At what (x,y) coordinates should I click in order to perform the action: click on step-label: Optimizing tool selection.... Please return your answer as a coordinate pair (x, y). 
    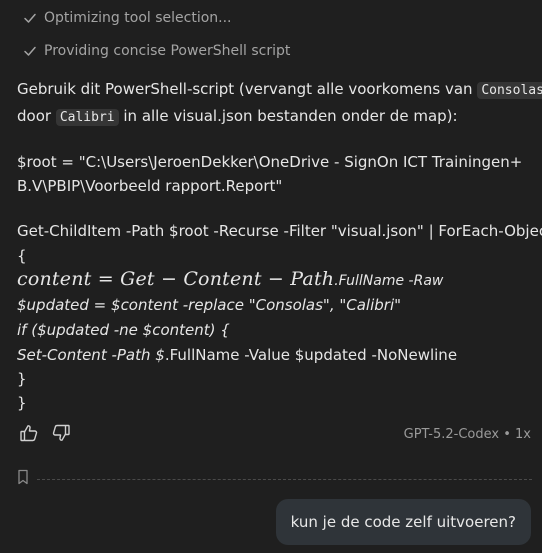
    Looking at the image, I should click on (138, 18).